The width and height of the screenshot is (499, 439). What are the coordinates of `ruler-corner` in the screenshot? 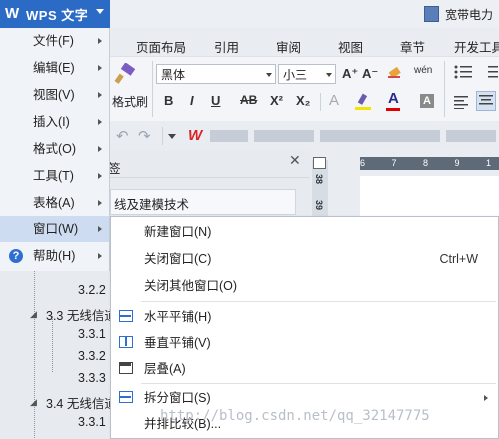 It's located at (319, 163).